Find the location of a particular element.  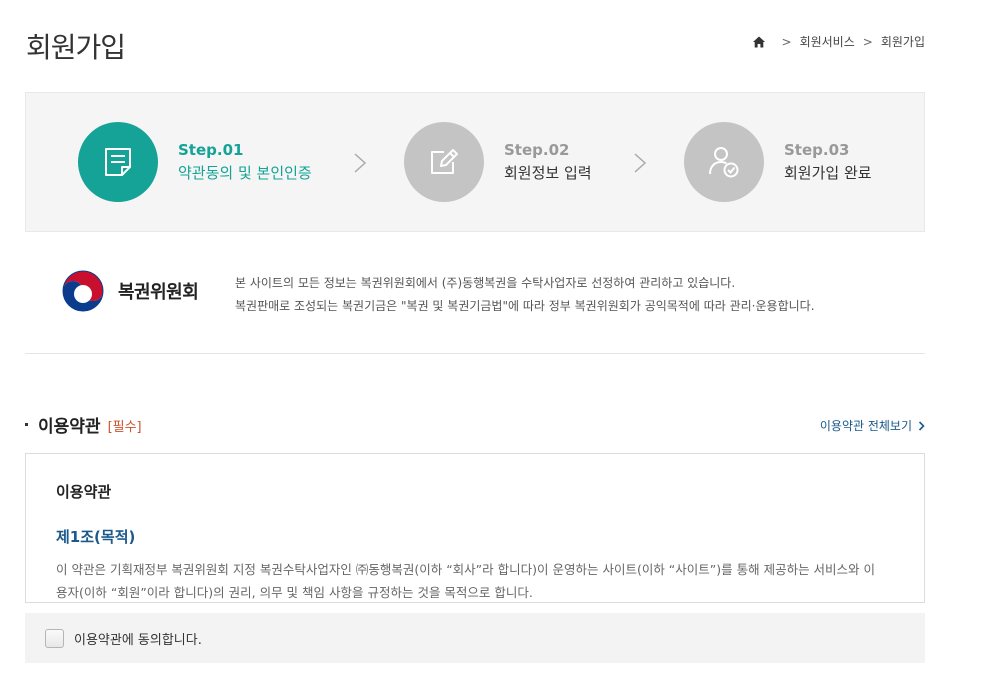

lottery-commission-logo: 복권위원회 is located at coordinates (129, 291).